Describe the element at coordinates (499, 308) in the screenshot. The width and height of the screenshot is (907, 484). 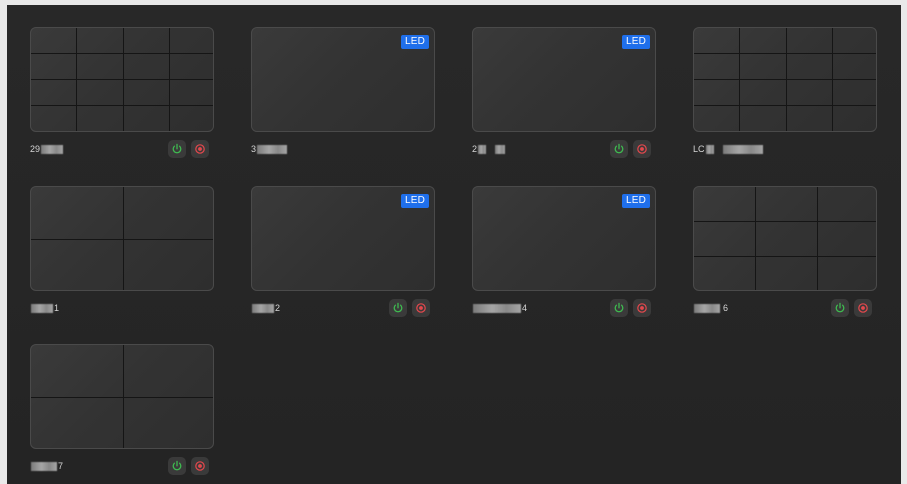
I see `screen-name: 4` at that location.